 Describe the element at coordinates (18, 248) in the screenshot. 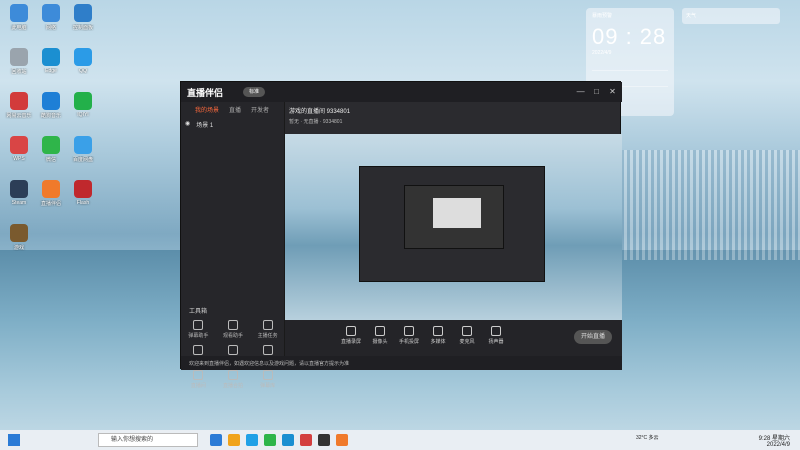

I see `desktop-icon-label: 游戏` at that location.